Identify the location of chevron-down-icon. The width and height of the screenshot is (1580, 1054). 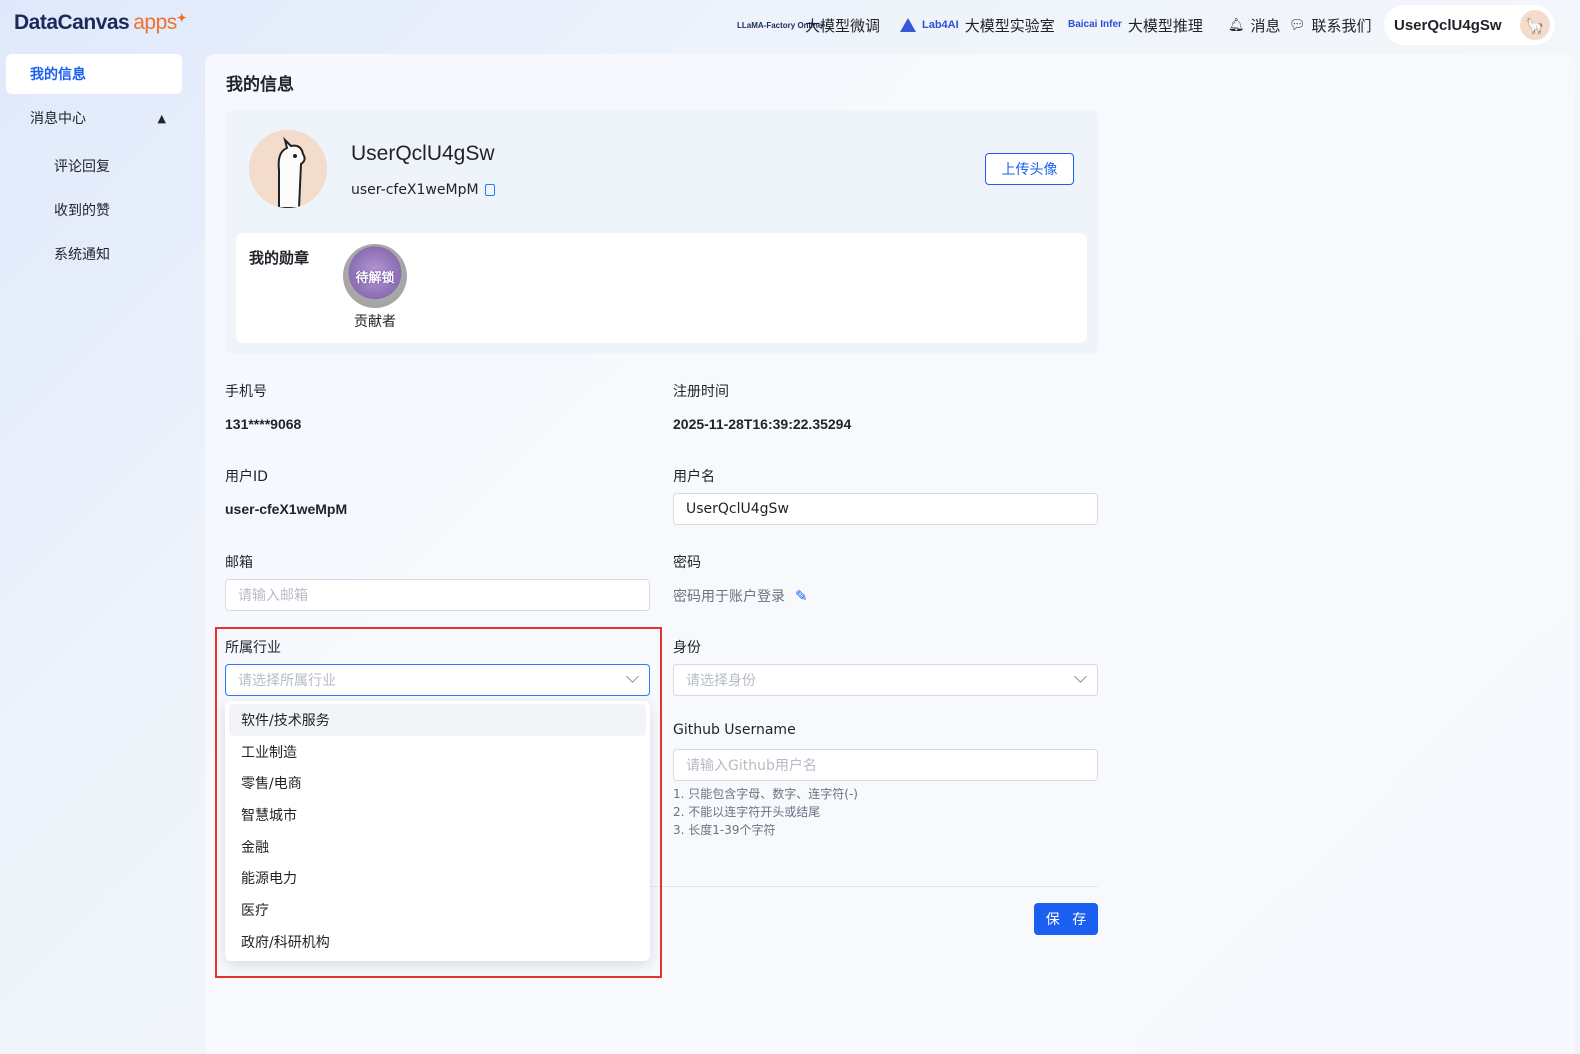
(1080, 676).